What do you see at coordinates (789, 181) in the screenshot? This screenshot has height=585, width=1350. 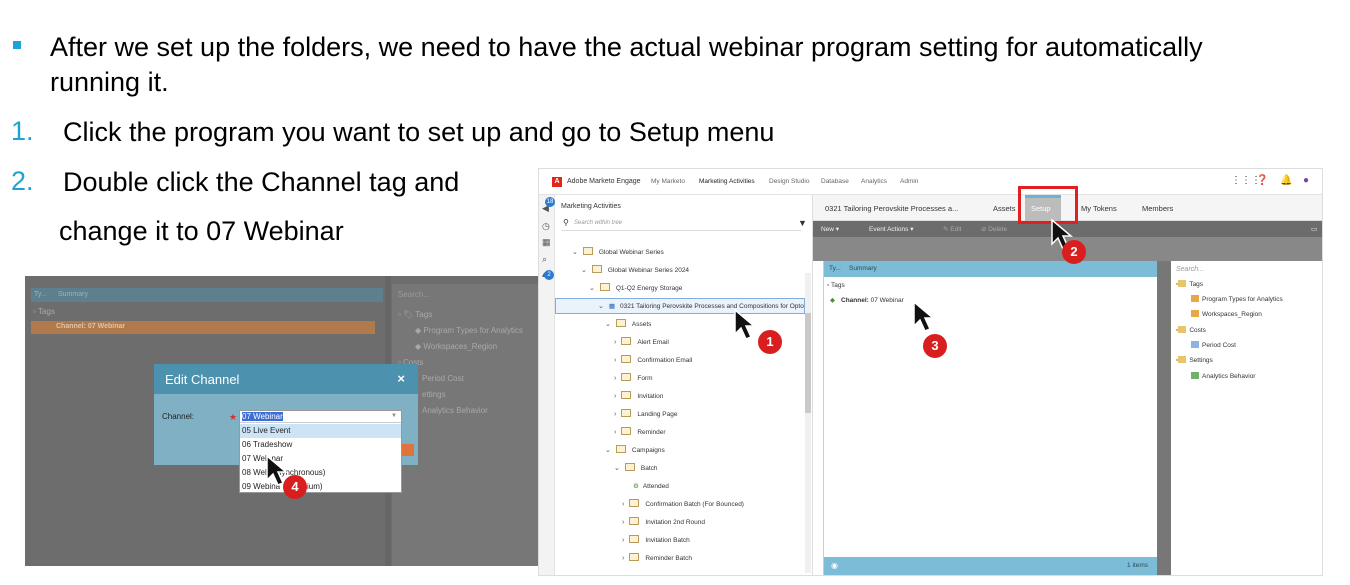 I see `nav-design-studio: Design Studio` at bounding box center [789, 181].